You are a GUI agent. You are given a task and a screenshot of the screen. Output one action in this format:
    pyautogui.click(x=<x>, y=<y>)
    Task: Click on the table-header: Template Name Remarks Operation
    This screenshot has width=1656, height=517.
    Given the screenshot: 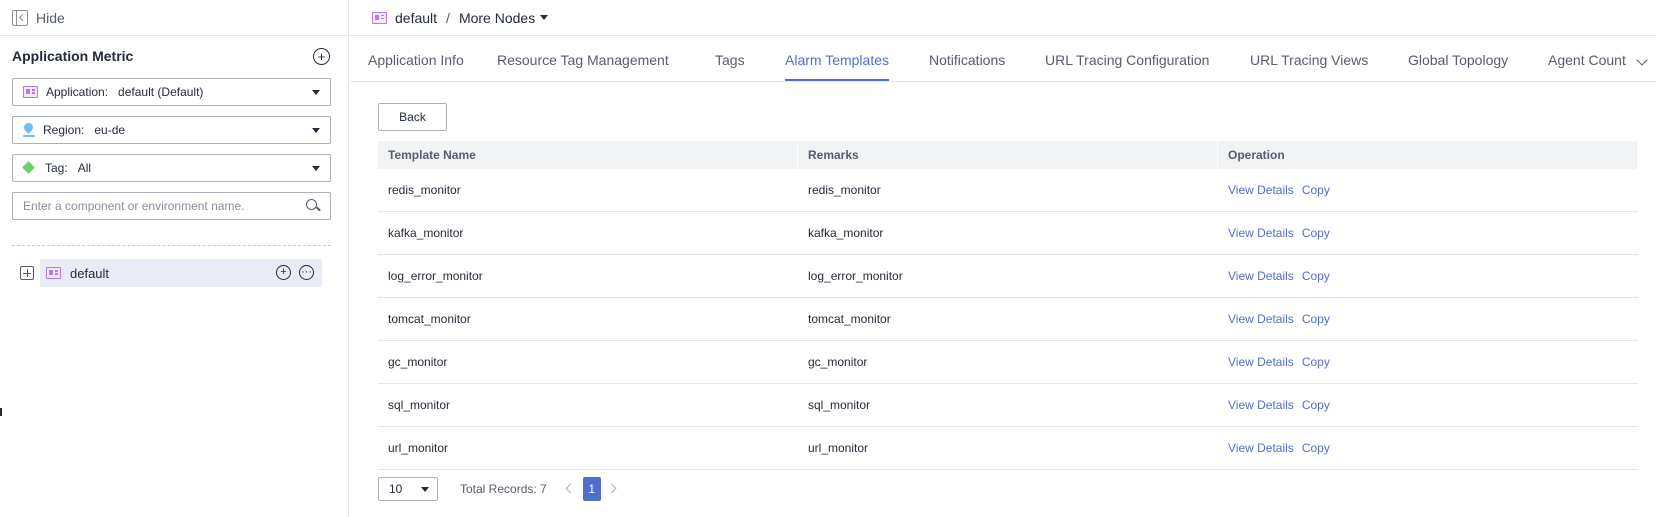 What is the action you would take?
    pyautogui.click(x=1008, y=155)
    